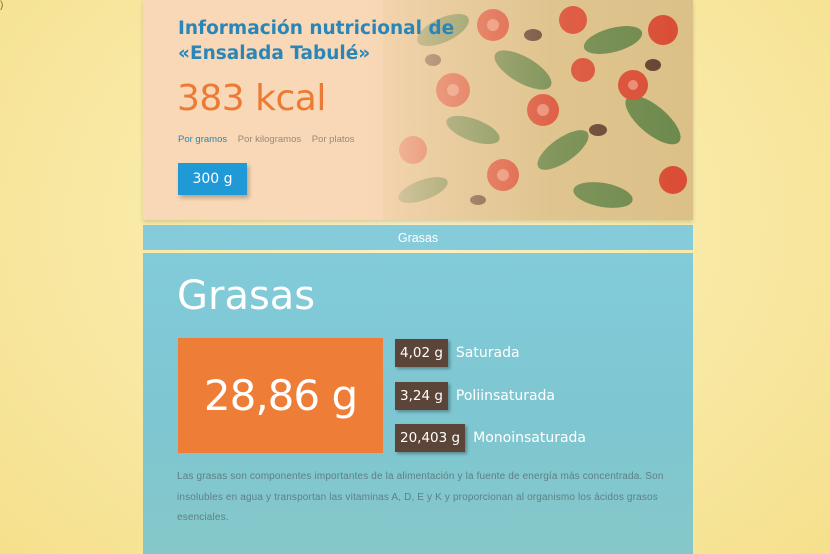 The image size is (830, 554). Describe the element at coordinates (505, 396) in the screenshot. I see `fat-item-label: Poliinsaturada` at that location.